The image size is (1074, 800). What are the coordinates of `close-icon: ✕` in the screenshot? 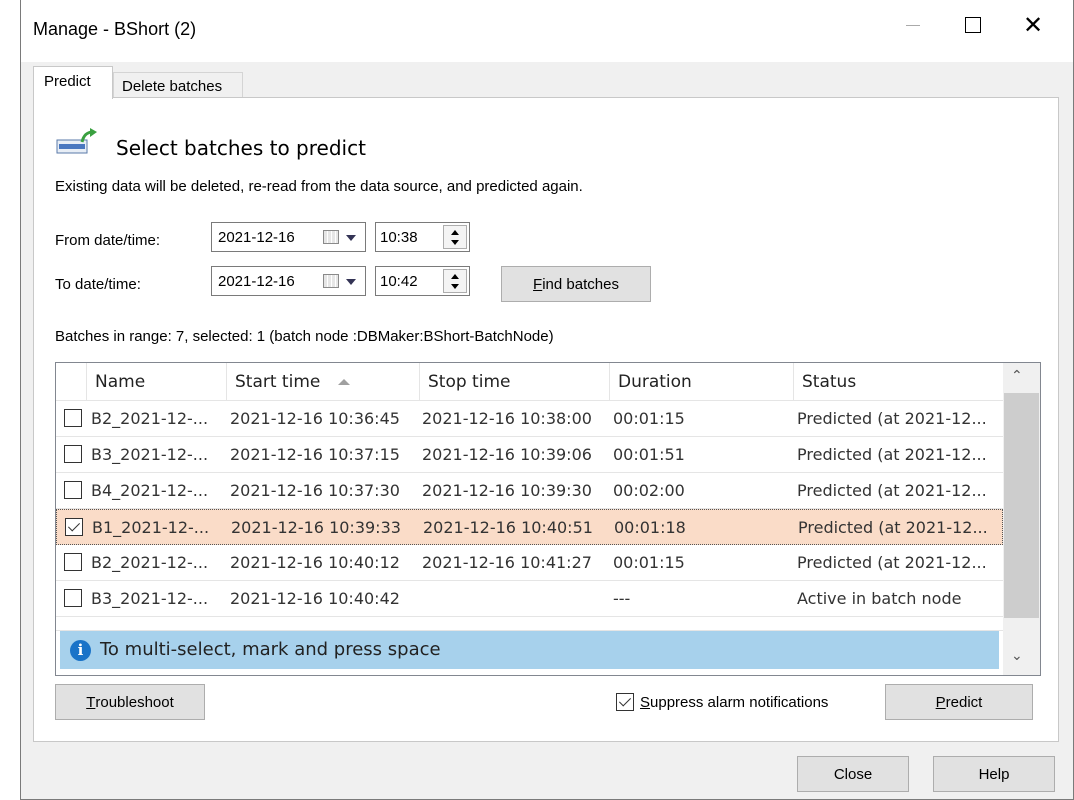 It's located at (1033, 25).